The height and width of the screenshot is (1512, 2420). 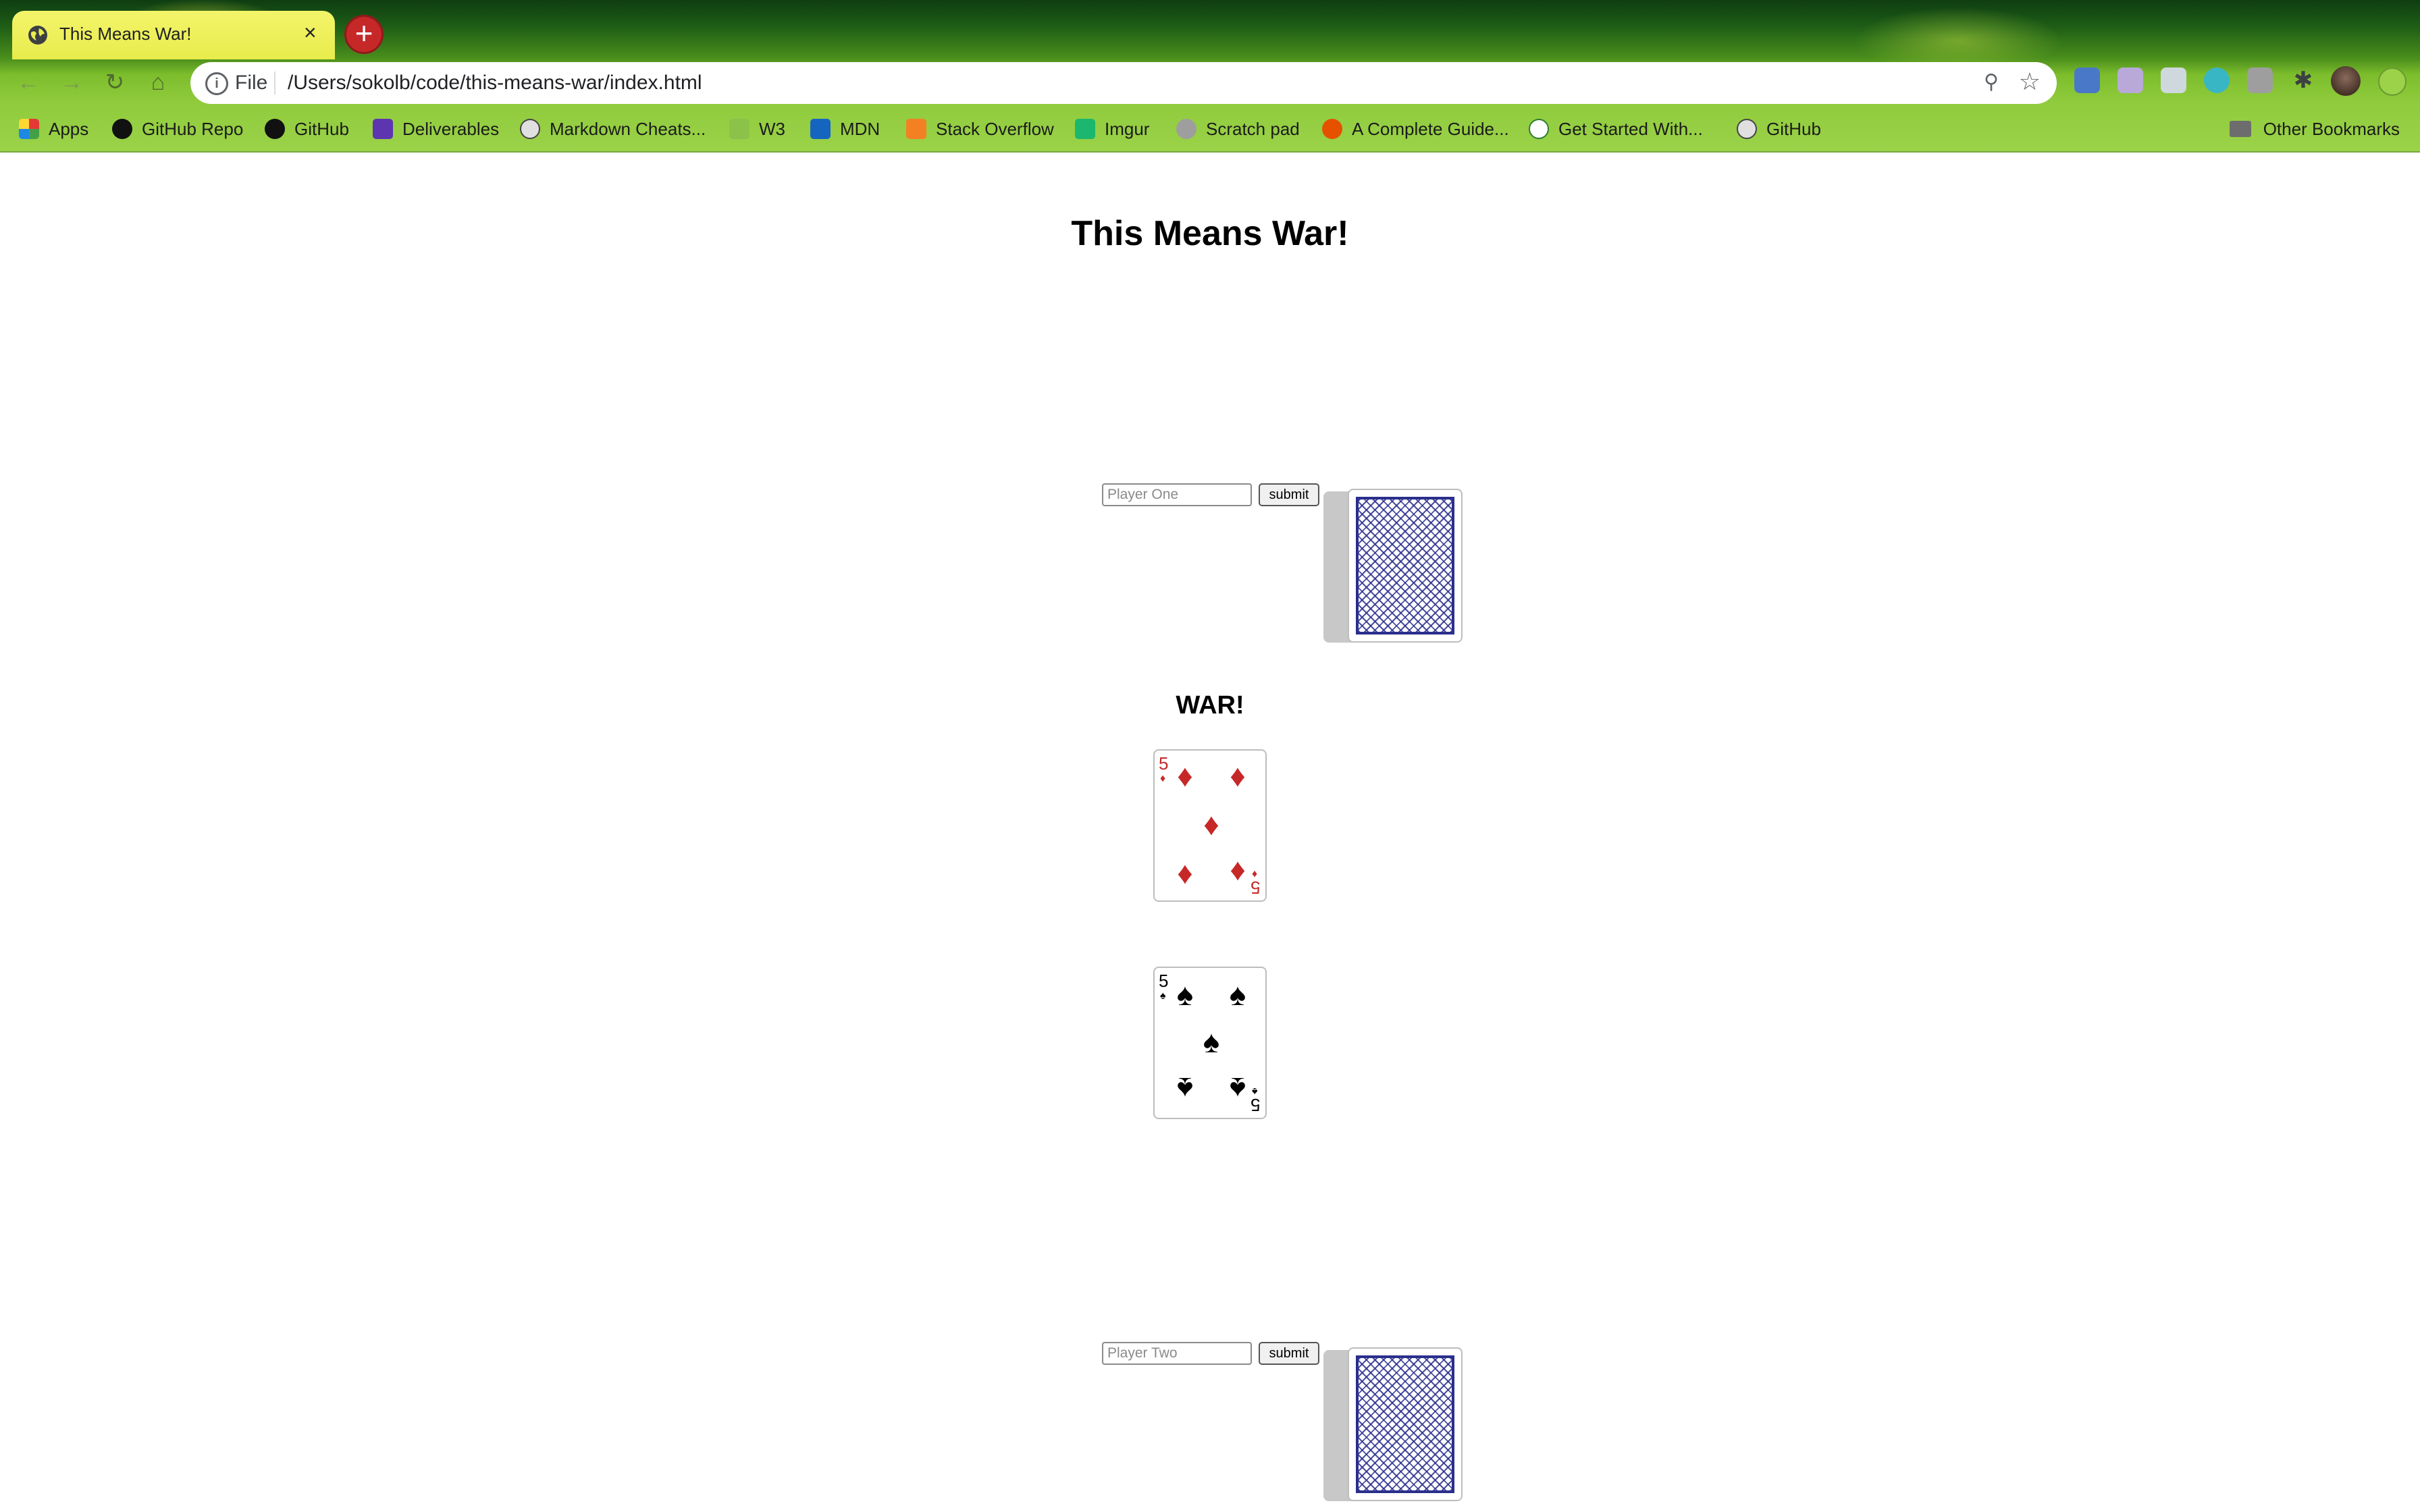 What do you see at coordinates (1186, 129) in the screenshot?
I see `scratch-pad-icon` at bounding box center [1186, 129].